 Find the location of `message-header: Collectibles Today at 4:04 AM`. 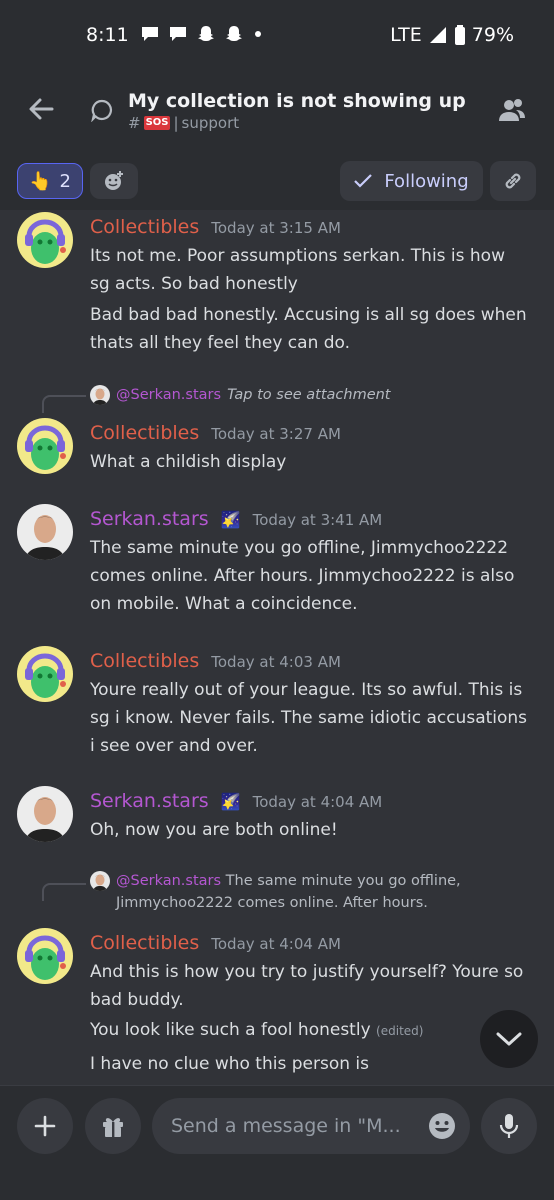

message-header: Collectibles Today at 4:04 AM is located at coordinates (215, 943).